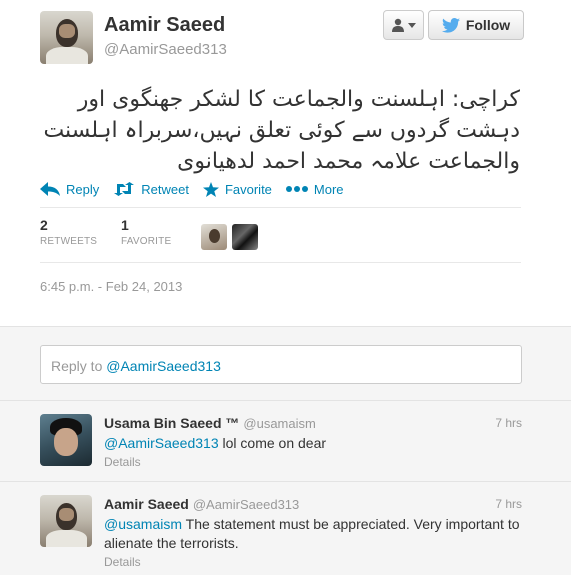 Image resolution: width=571 pixels, height=575 pixels. I want to click on reply-section: Reply to @AamirSaeed313, so click(285, 363).